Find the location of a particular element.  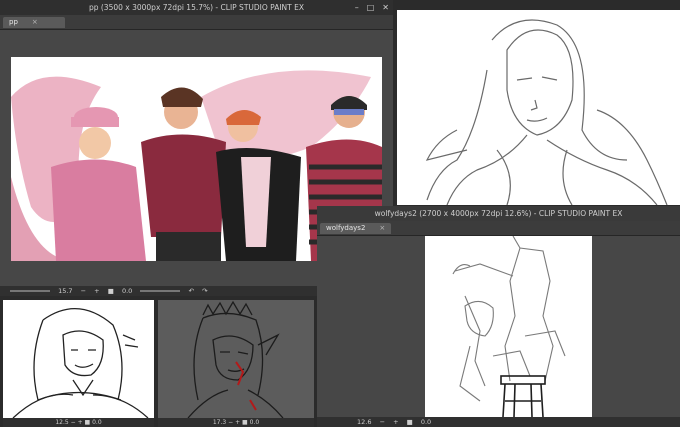

hooded-figure-lineart is located at coordinates (80, 363).